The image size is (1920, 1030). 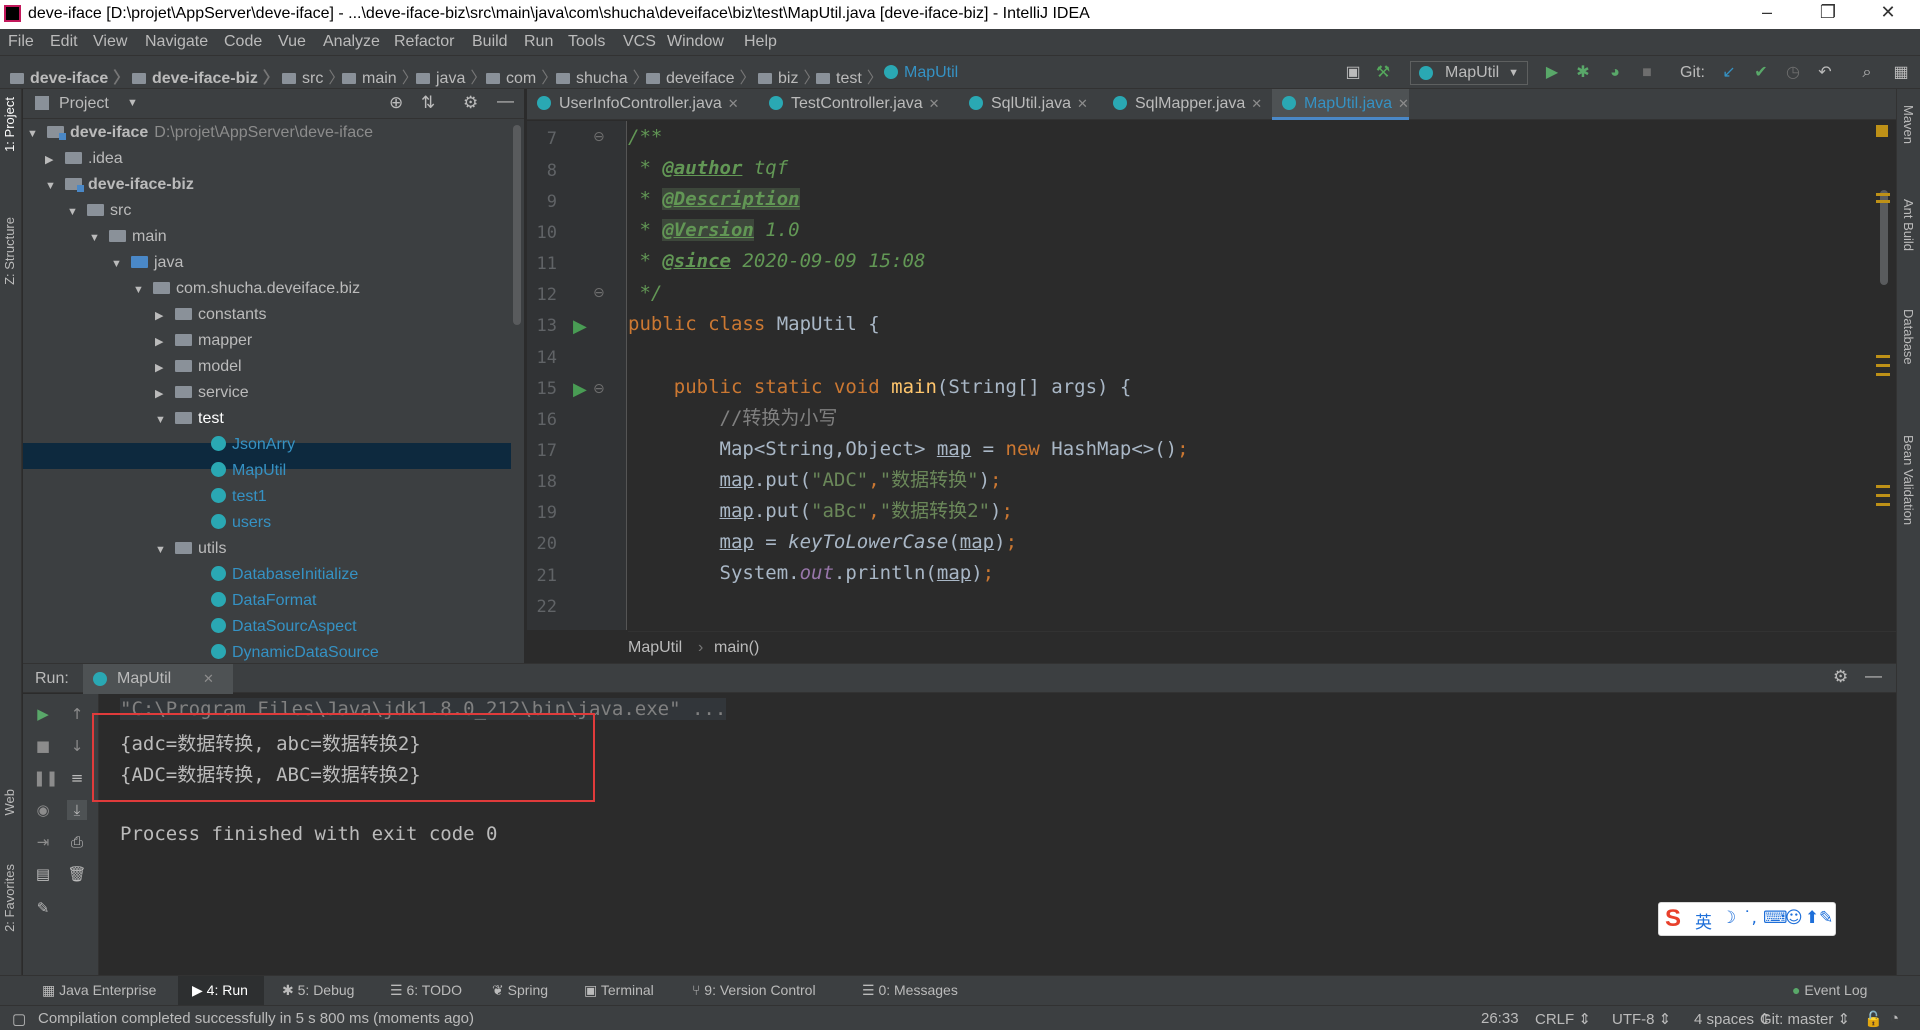 I want to click on git-commit-icon: ✔, so click(x=1761, y=73).